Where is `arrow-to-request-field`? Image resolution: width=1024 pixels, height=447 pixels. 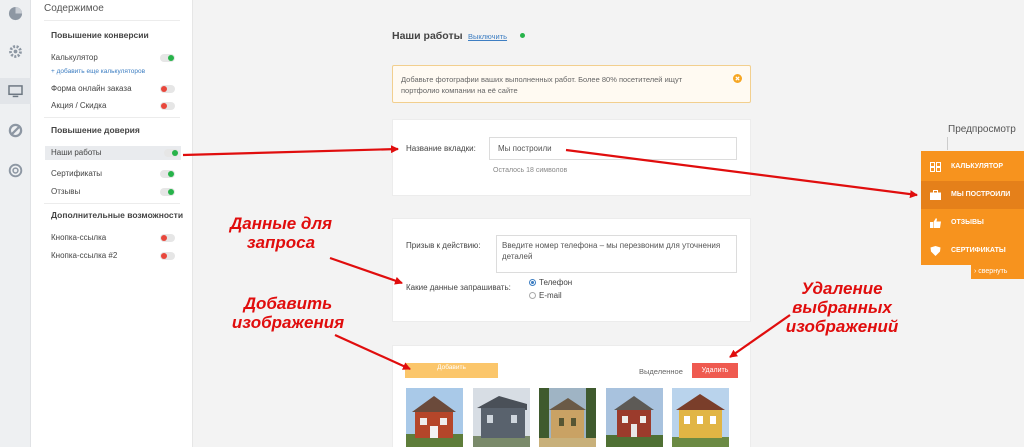 arrow-to-request-field is located at coordinates (366, 270).